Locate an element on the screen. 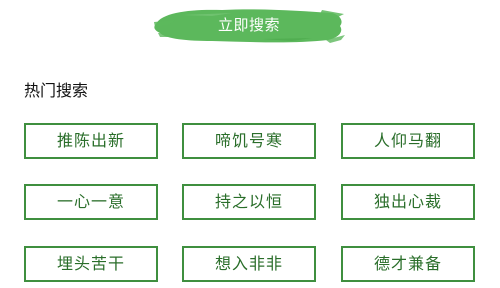  hot-search-tag: 一心一意 is located at coordinates (91, 202).